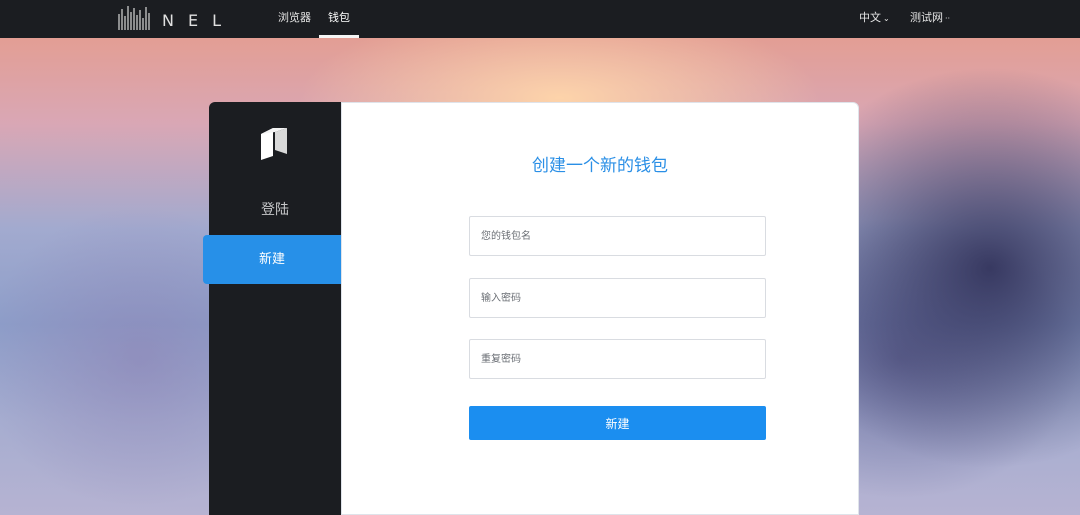 Image resolution: width=1080 pixels, height=515 pixels. Describe the element at coordinates (926, 17) in the screenshot. I see `network-label: 测试网` at that location.